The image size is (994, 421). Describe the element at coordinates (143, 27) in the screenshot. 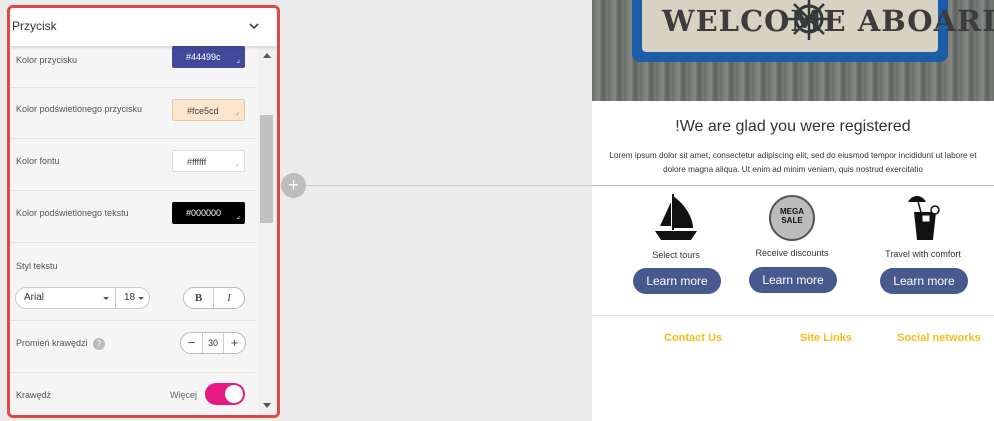

I see `panel-header: Przycisk` at that location.